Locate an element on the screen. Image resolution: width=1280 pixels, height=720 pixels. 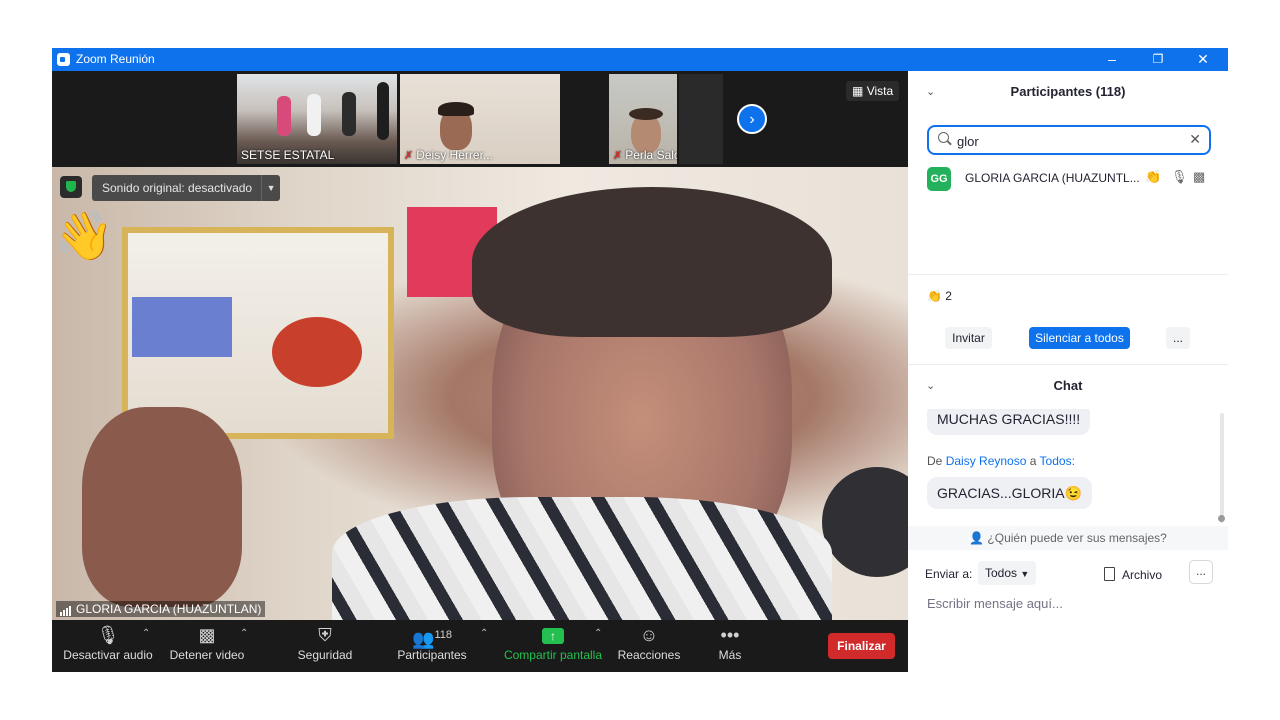
chat-header: ⌄ Chat is located at coordinates (1068, 386).